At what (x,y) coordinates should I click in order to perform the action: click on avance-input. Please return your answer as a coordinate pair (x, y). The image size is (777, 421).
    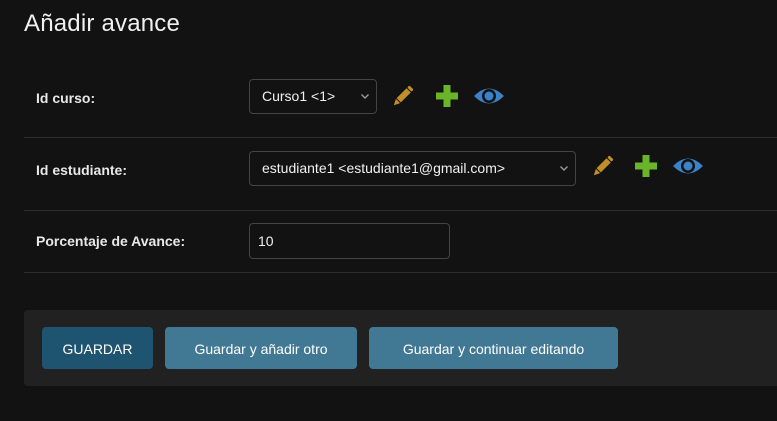
    Looking at the image, I should click on (349, 241).